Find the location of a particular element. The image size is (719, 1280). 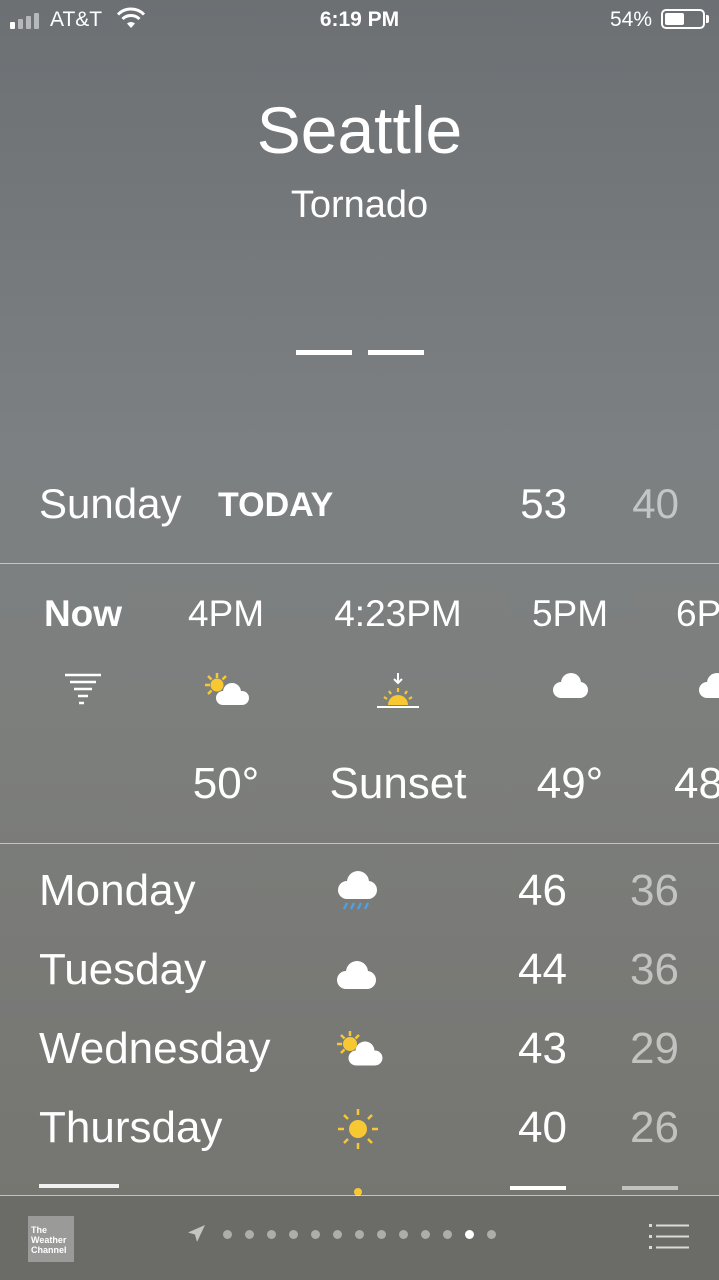

partial-row-glyphs is located at coordinates (79, 1189).